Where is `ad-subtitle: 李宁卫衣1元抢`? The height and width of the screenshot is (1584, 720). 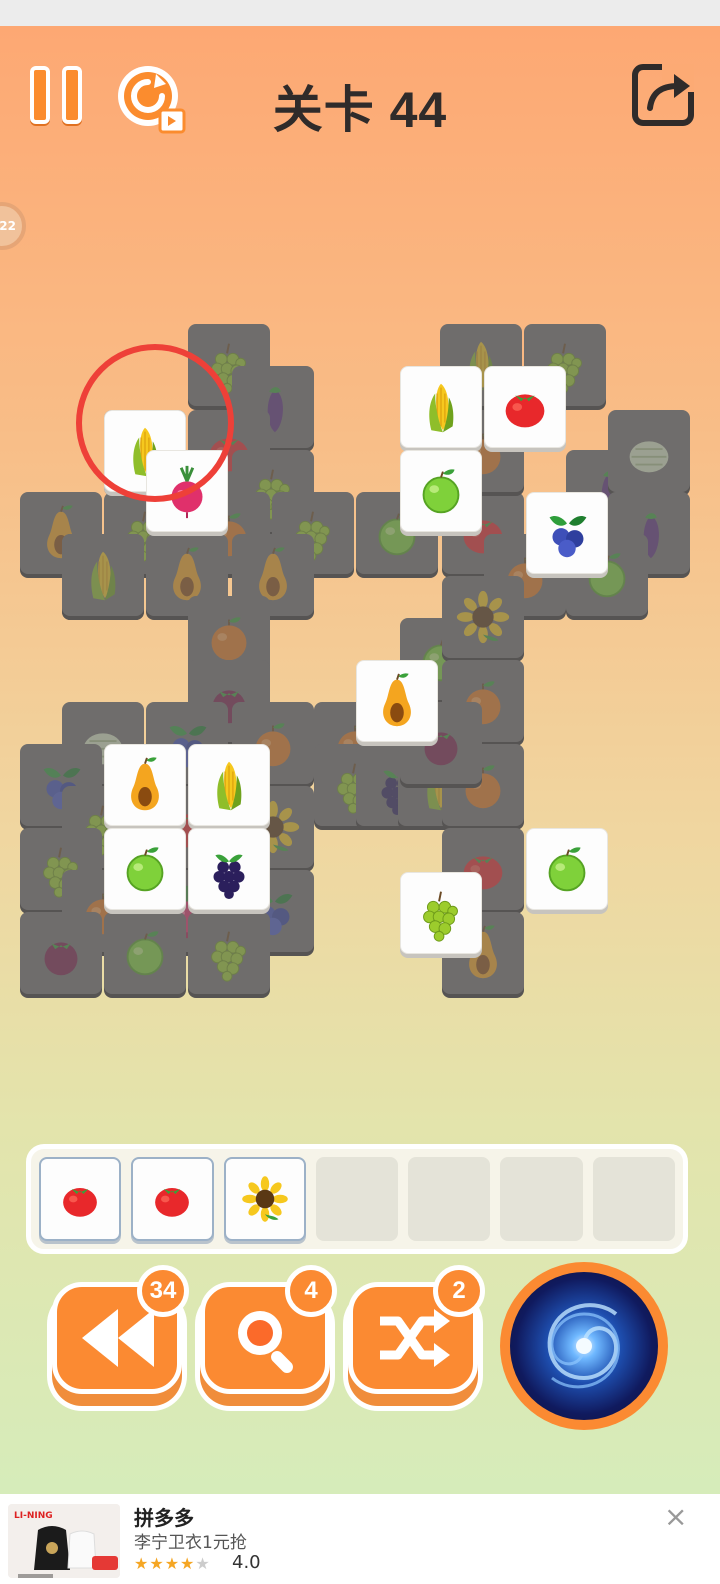 ad-subtitle: 李宁卫衣1元抢 is located at coordinates (190, 1543).